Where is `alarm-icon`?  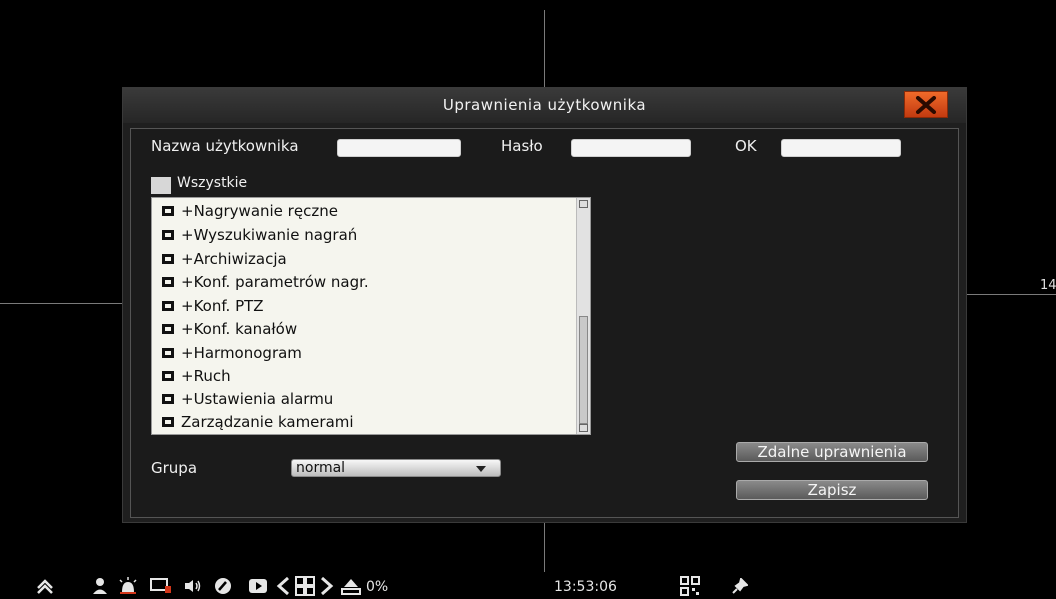
alarm-icon is located at coordinates (128, 586).